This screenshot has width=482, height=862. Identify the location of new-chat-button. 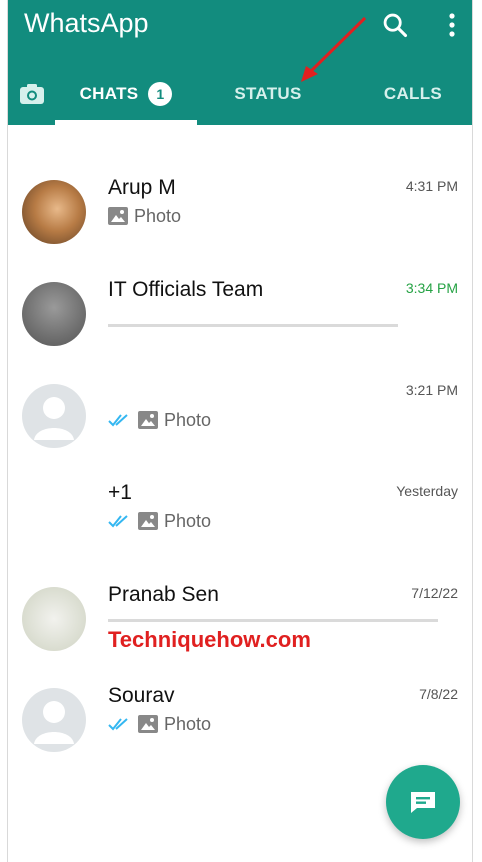
(423, 802).